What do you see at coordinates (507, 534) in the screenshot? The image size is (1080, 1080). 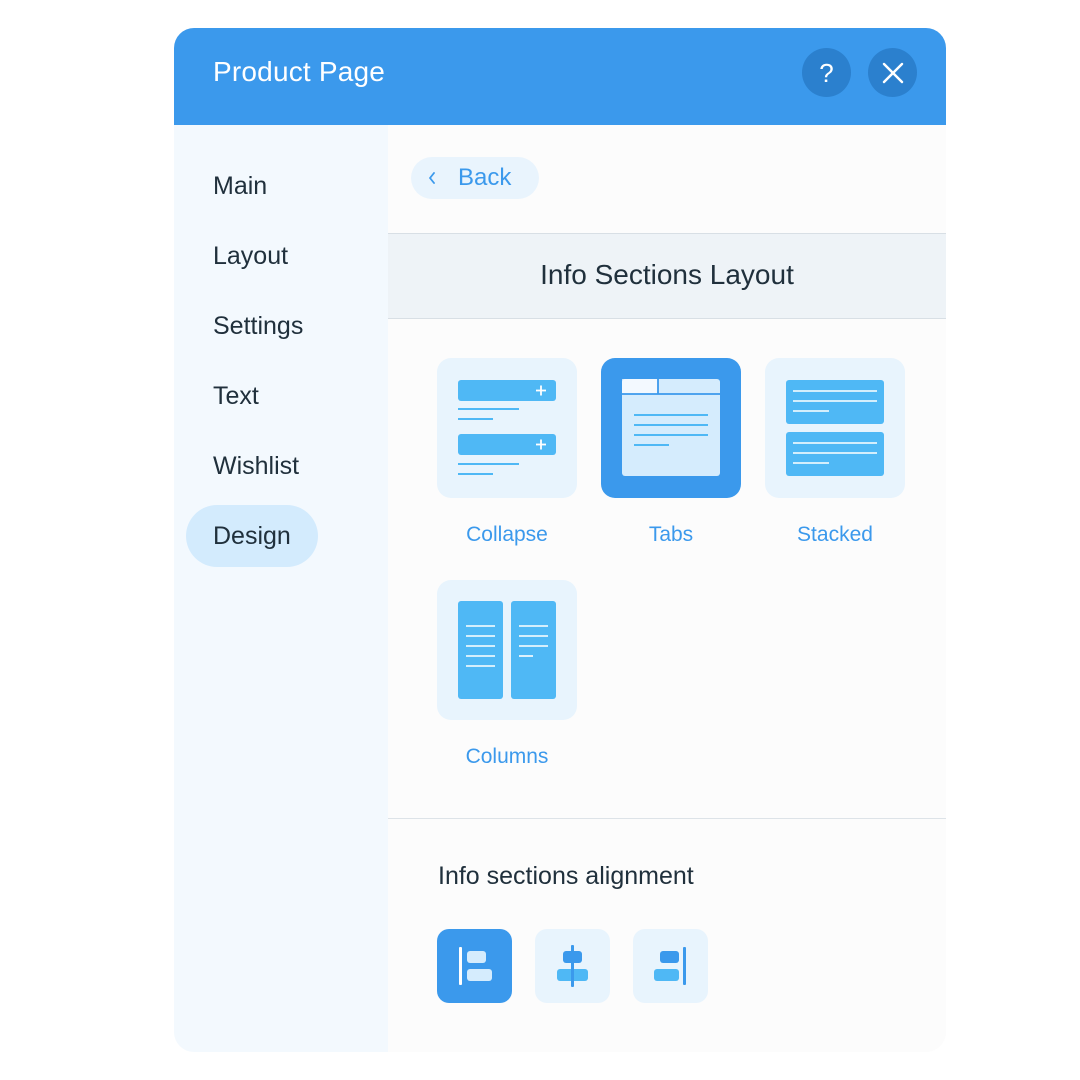 I see `layout-option-collapse-label: Collapse` at bounding box center [507, 534].